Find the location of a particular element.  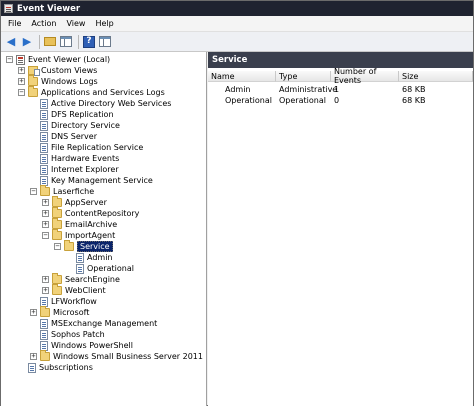

cell-type: Administrative is located at coordinates (308, 89).